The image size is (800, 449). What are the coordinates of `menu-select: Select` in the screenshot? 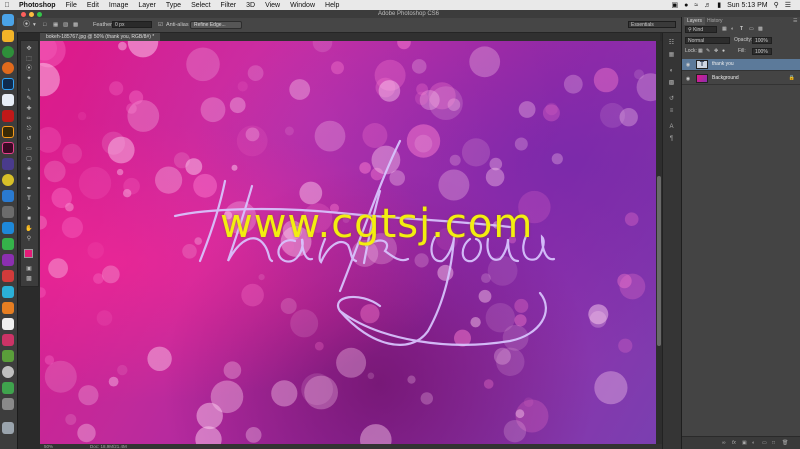 It's located at (200, 5).